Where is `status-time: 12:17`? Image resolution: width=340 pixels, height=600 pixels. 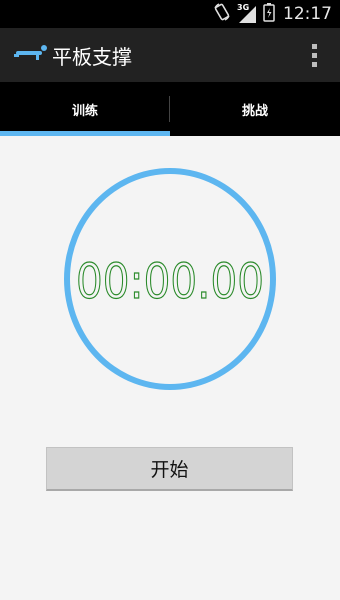 status-time: 12:17 is located at coordinates (307, 14).